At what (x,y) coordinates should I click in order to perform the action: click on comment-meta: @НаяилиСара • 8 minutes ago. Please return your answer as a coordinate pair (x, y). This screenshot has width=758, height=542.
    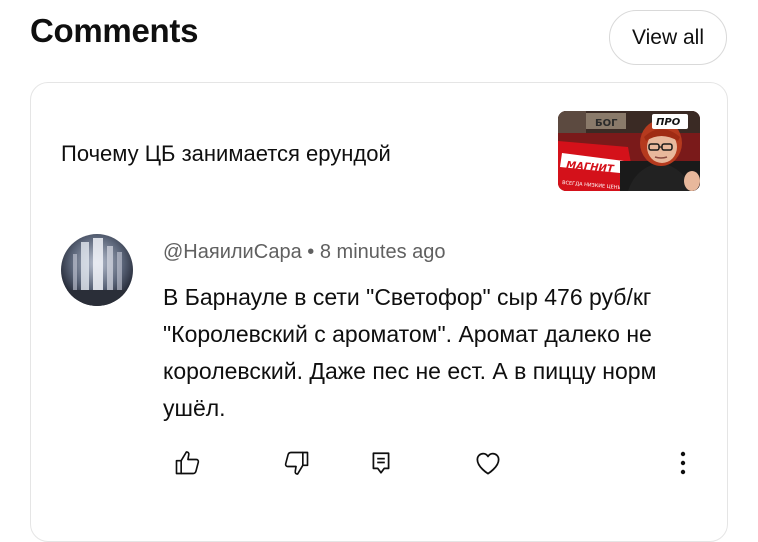
    Looking at the image, I should click on (304, 252).